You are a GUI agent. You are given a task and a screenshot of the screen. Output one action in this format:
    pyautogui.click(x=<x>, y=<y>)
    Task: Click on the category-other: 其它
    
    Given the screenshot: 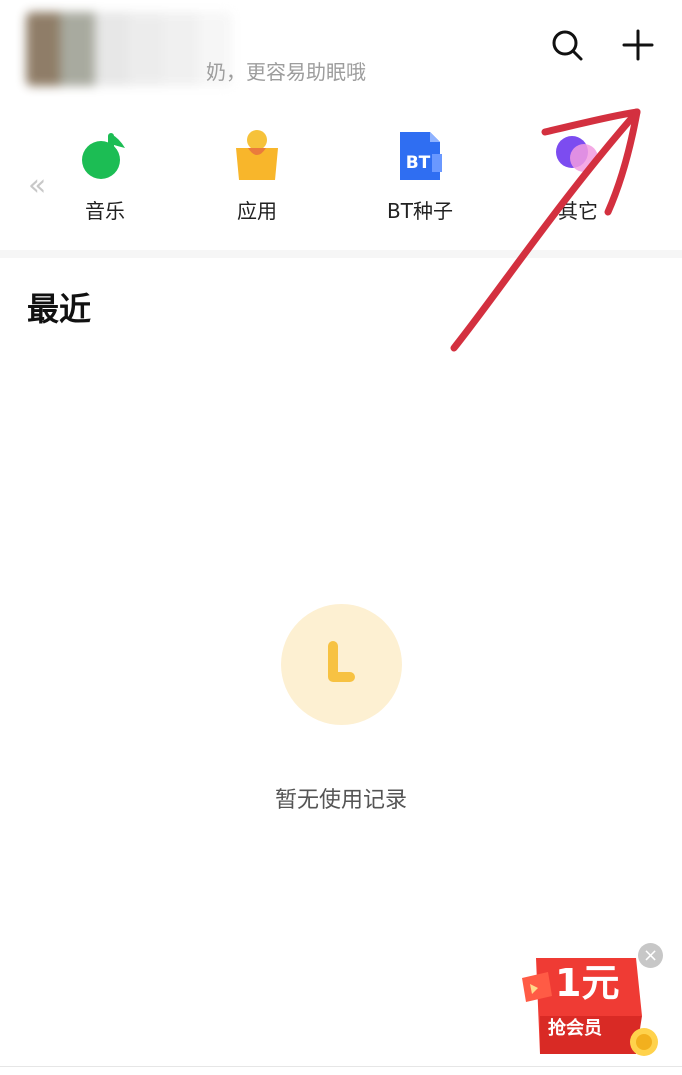 What is the action you would take?
    pyautogui.click(x=578, y=178)
    